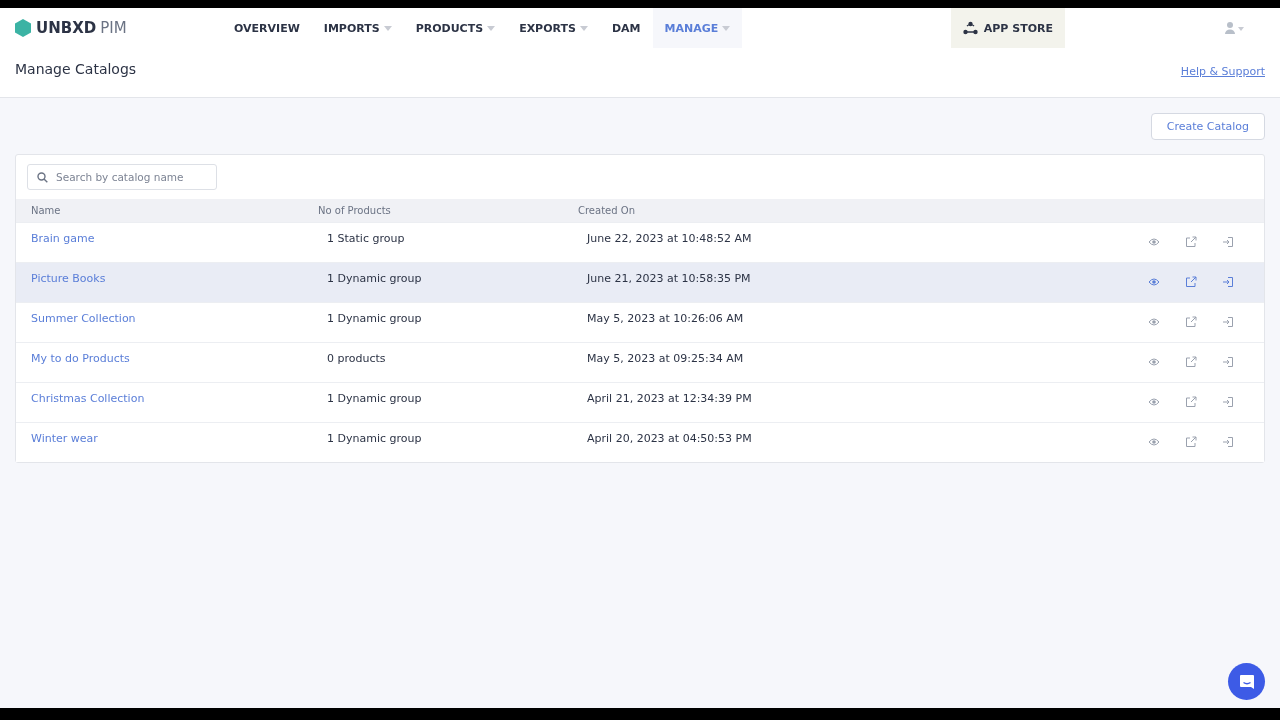  I want to click on column-header: Name, so click(46, 211).